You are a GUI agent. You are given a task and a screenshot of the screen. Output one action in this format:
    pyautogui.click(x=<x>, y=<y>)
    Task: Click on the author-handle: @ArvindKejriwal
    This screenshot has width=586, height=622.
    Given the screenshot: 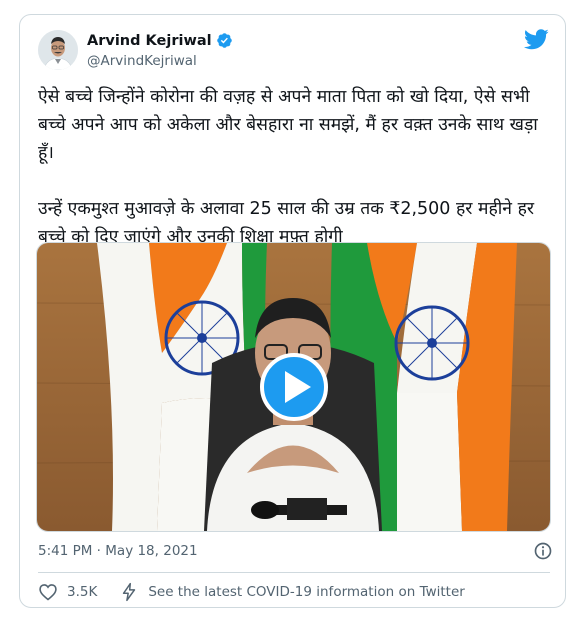 What is the action you would take?
    pyautogui.click(x=142, y=61)
    